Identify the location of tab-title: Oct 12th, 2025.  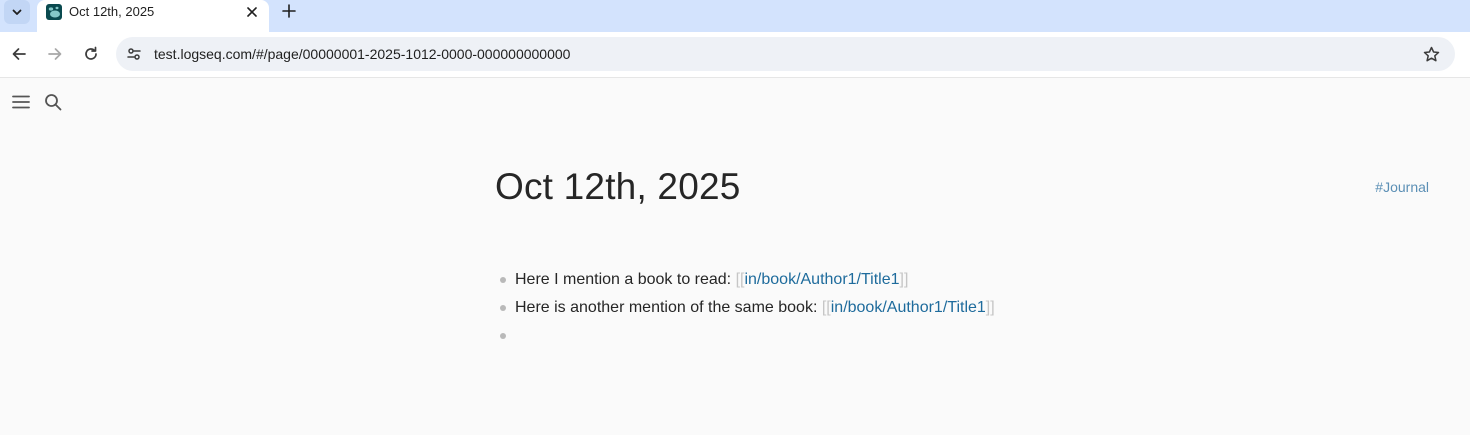
(112, 11).